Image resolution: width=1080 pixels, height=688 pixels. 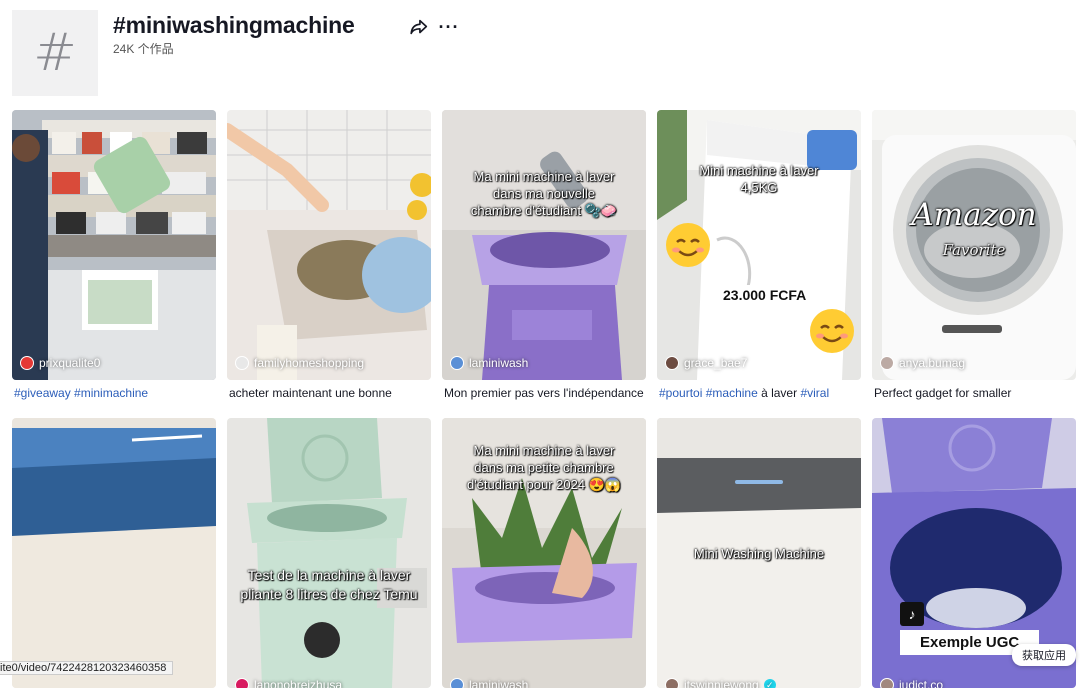 What do you see at coordinates (310, 393) in the screenshot?
I see `caption-text: acheter maintenant une bonne` at bounding box center [310, 393].